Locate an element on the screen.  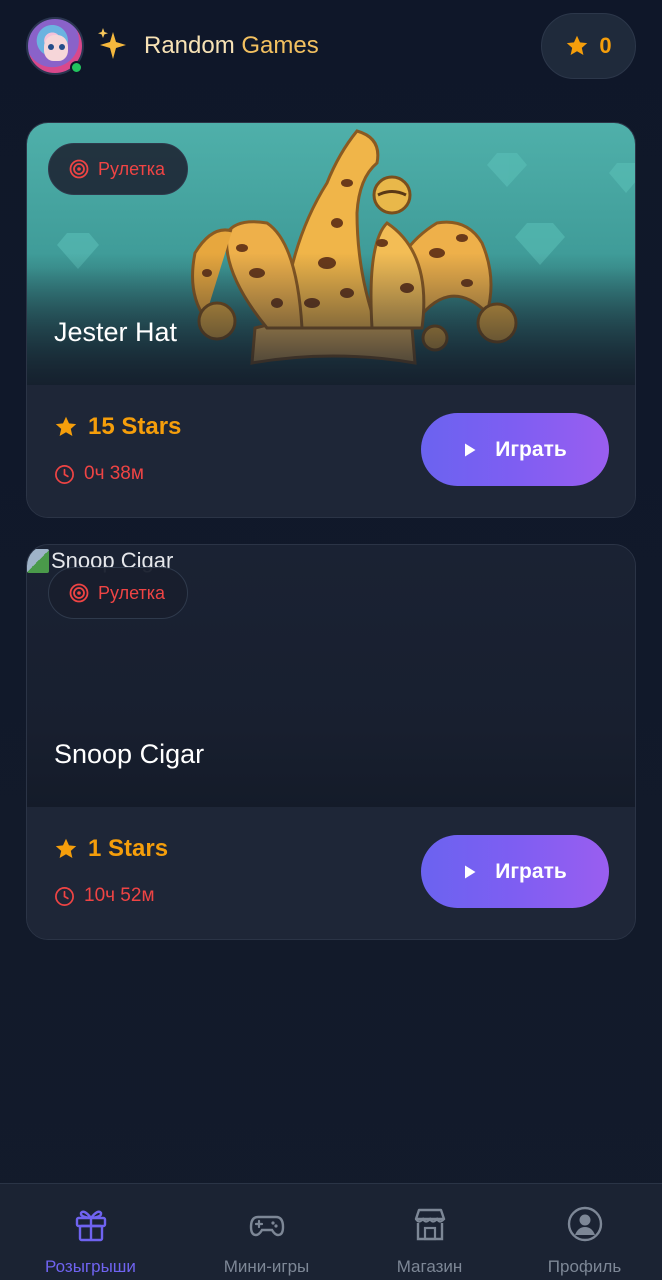
nav-label: Магазин is located at coordinates (429, 1266).